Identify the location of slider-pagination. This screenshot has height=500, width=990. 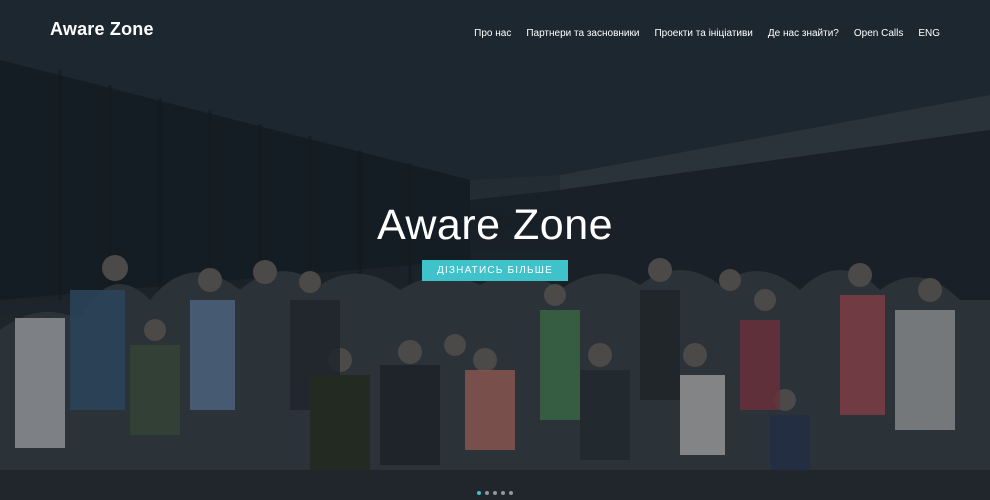
(495, 493).